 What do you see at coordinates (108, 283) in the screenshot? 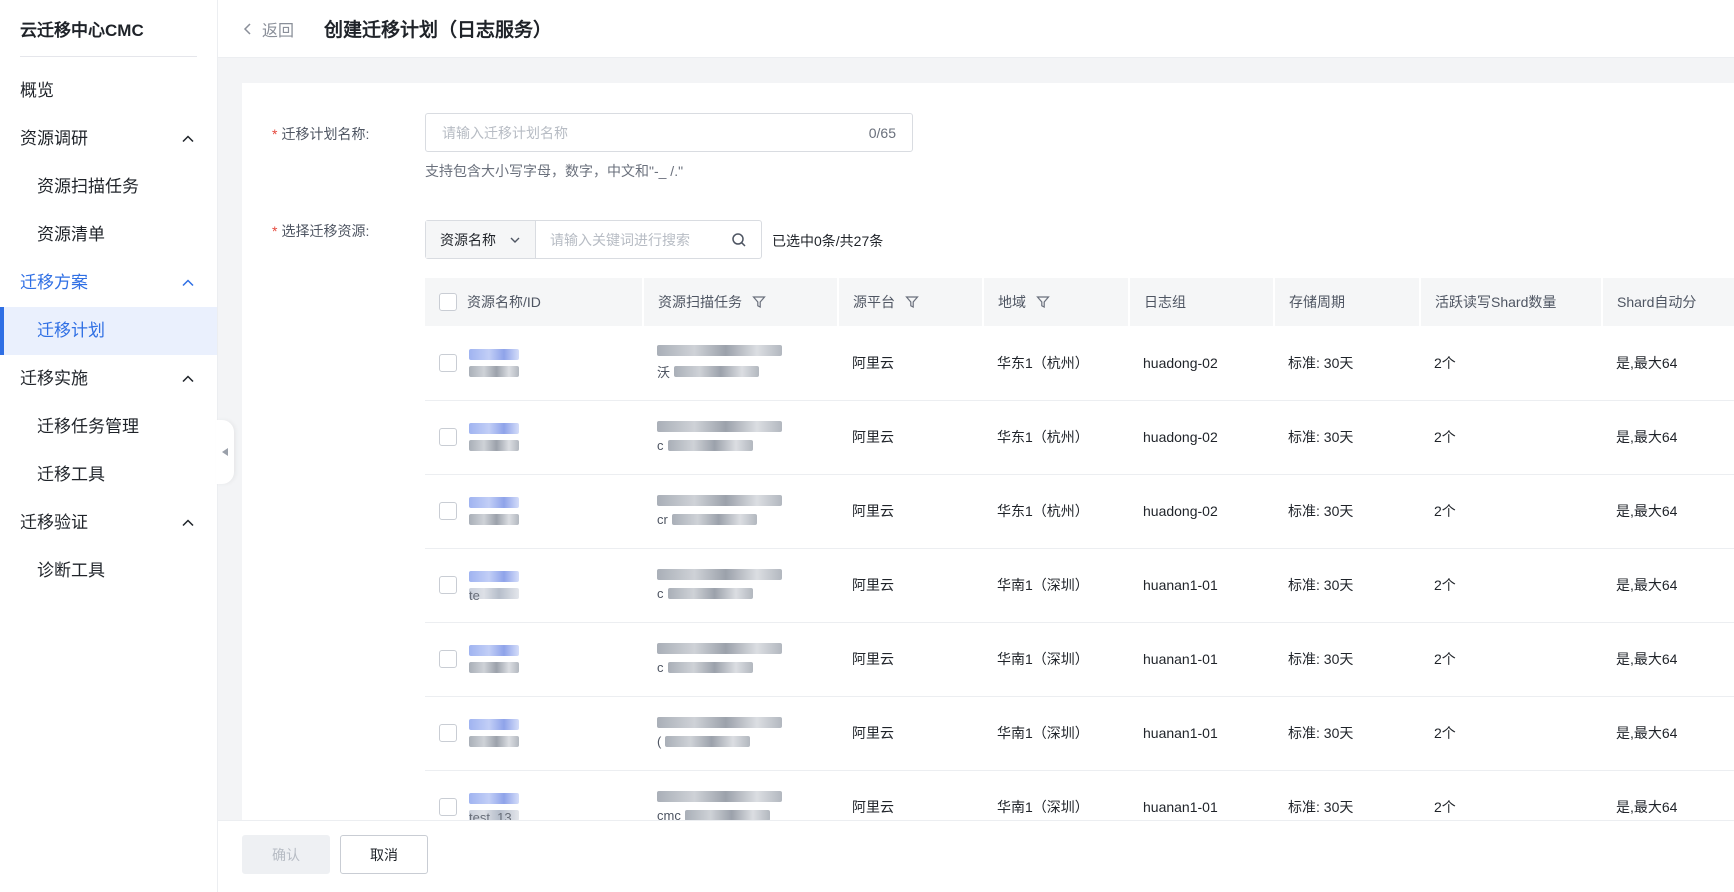
I see `sidebar-group-plan: 迁移方案` at bounding box center [108, 283].